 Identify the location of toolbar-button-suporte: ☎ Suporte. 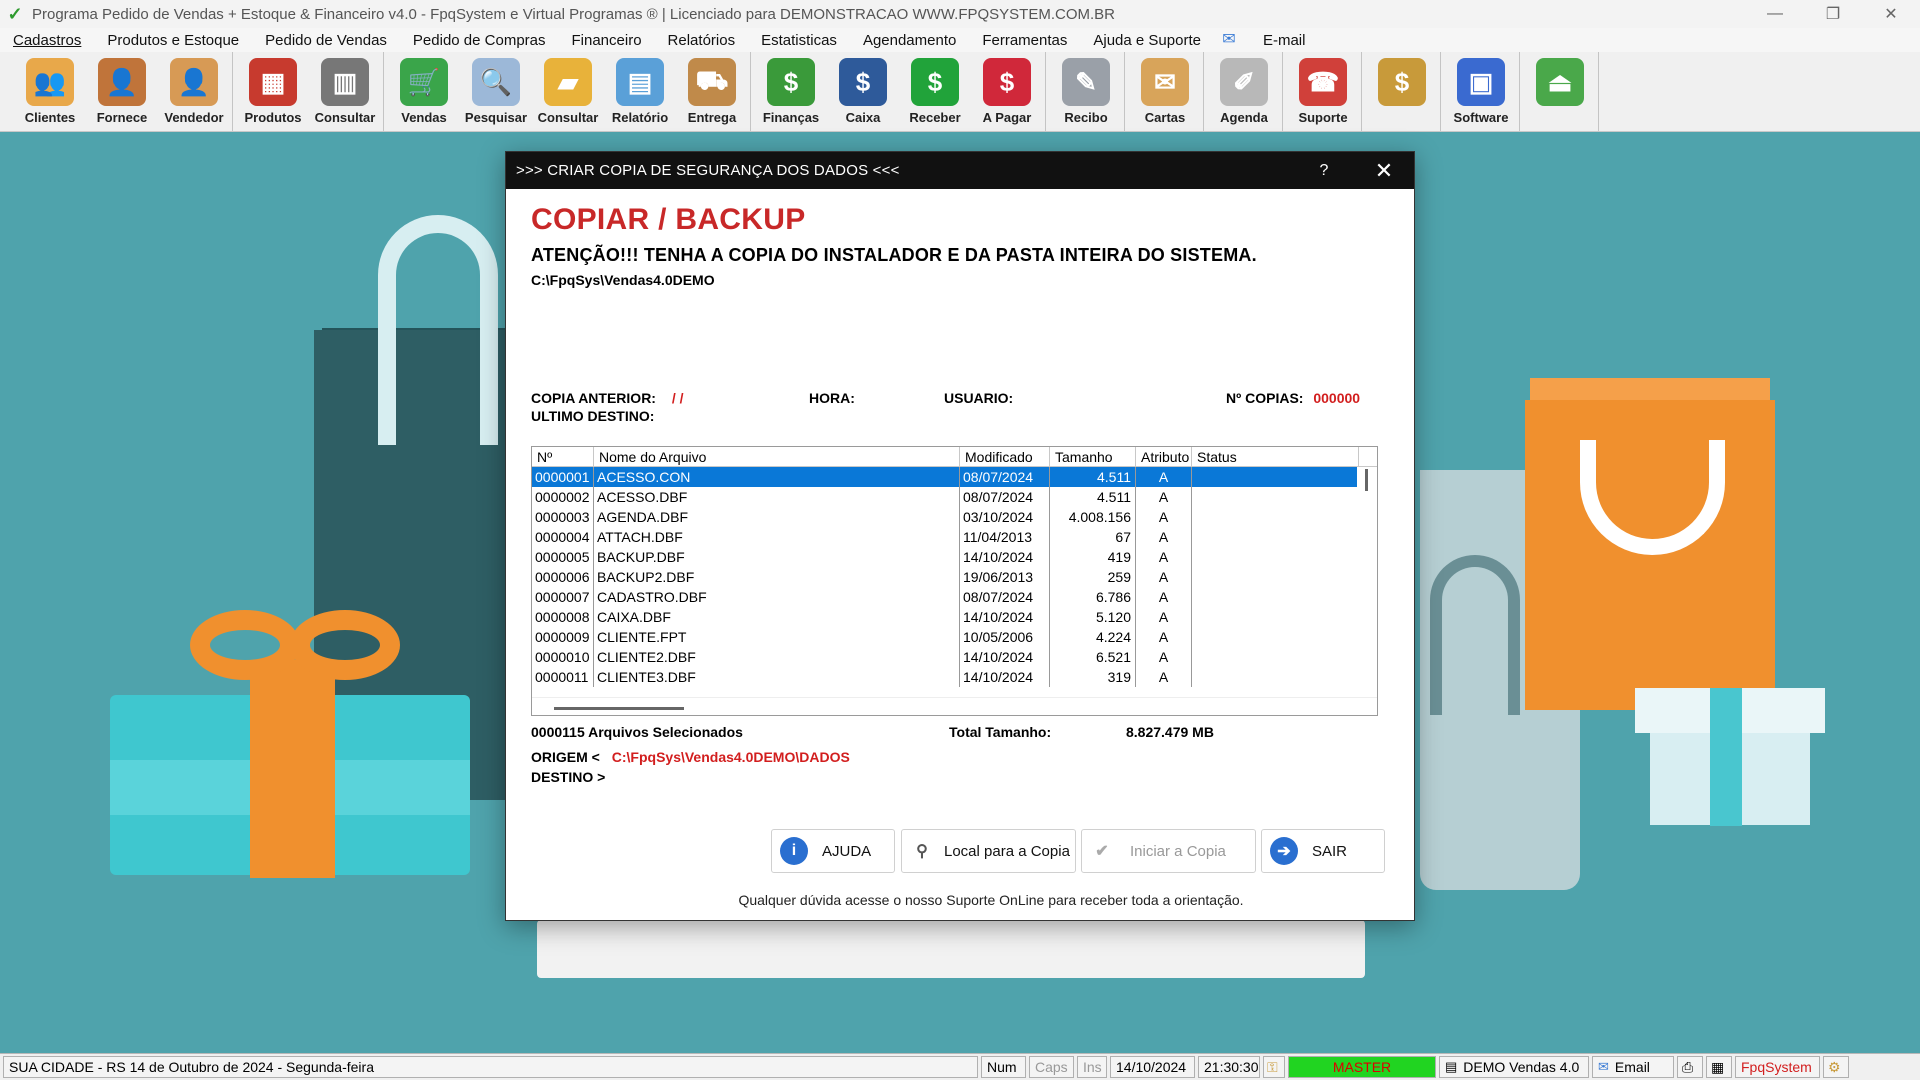
(1323, 91).